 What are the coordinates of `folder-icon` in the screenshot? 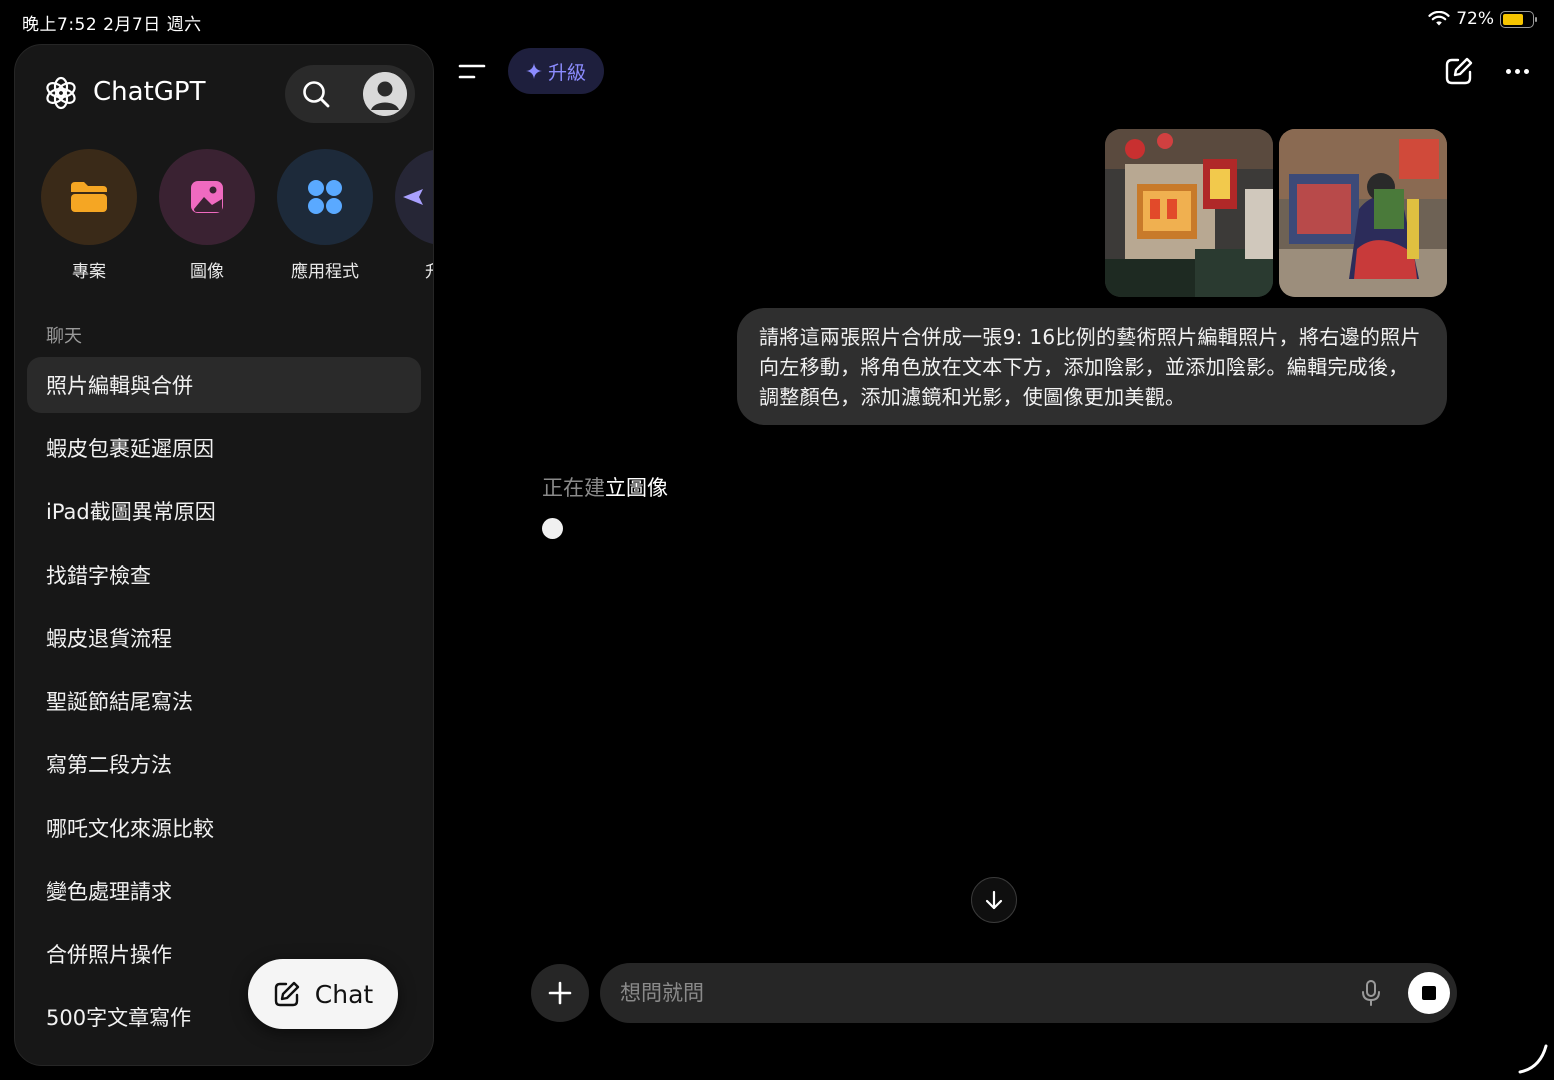 It's located at (89, 197).